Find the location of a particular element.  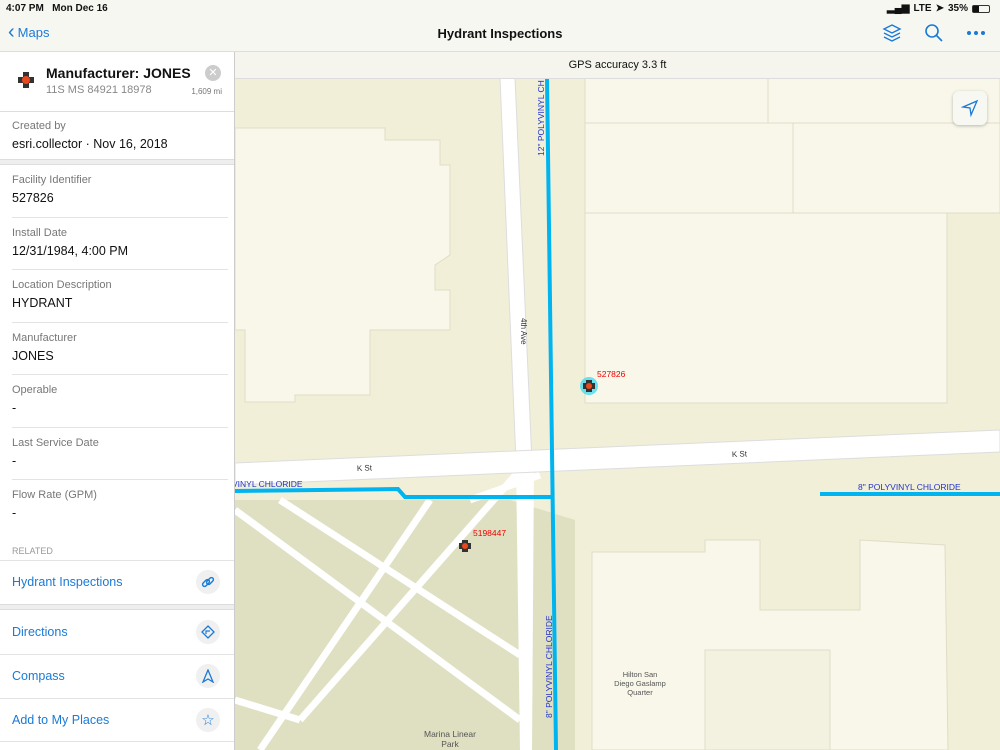

gps-accuracy-banner: GPS accuracy 3.3 ft is located at coordinates (617, 65).